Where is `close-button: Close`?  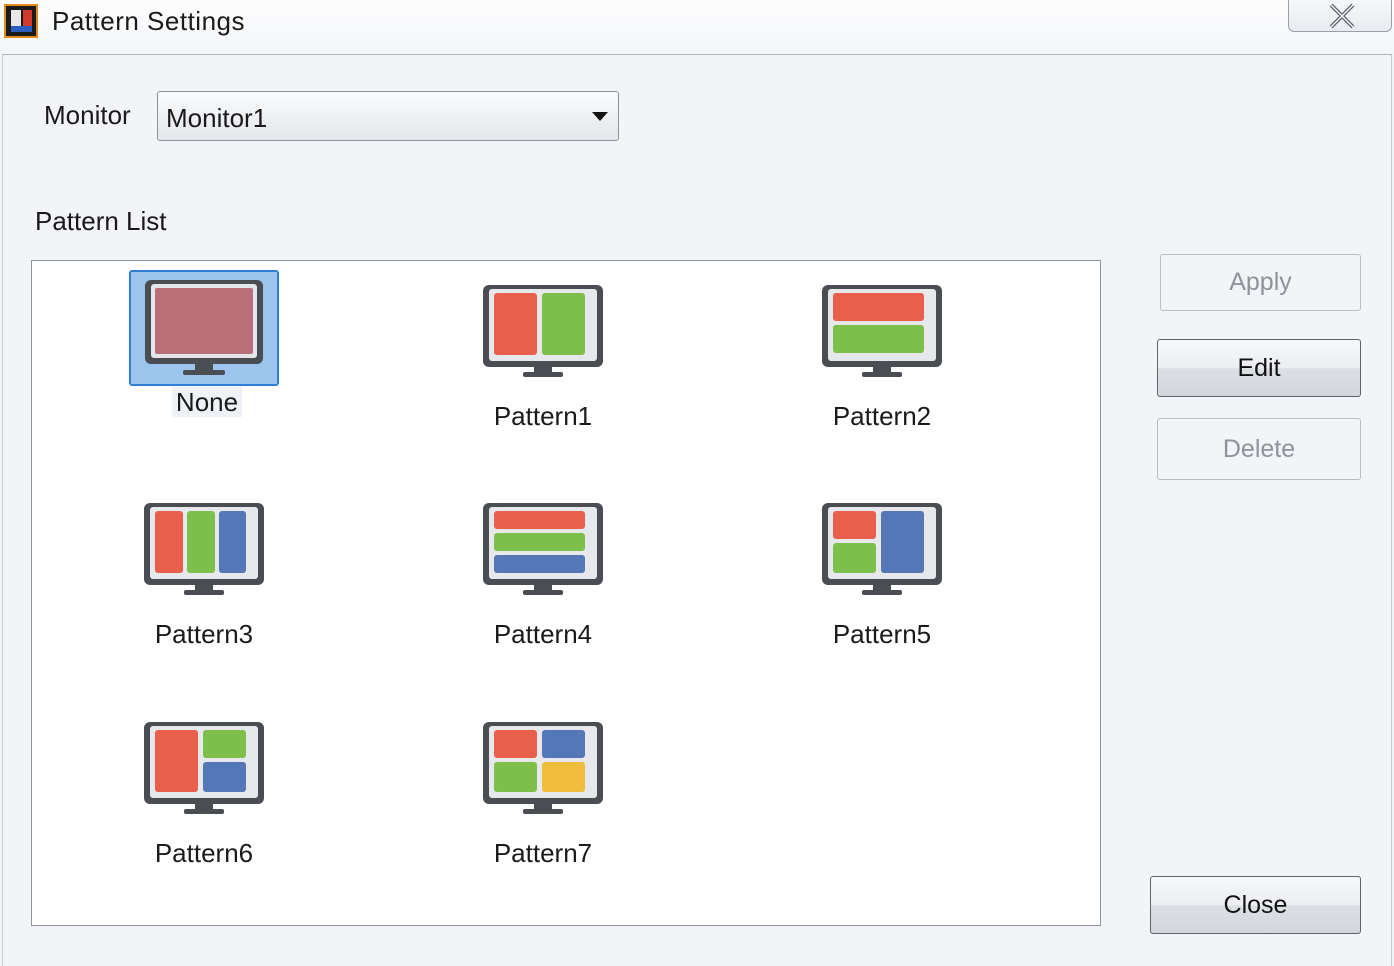
close-button: Close is located at coordinates (1255, 905).